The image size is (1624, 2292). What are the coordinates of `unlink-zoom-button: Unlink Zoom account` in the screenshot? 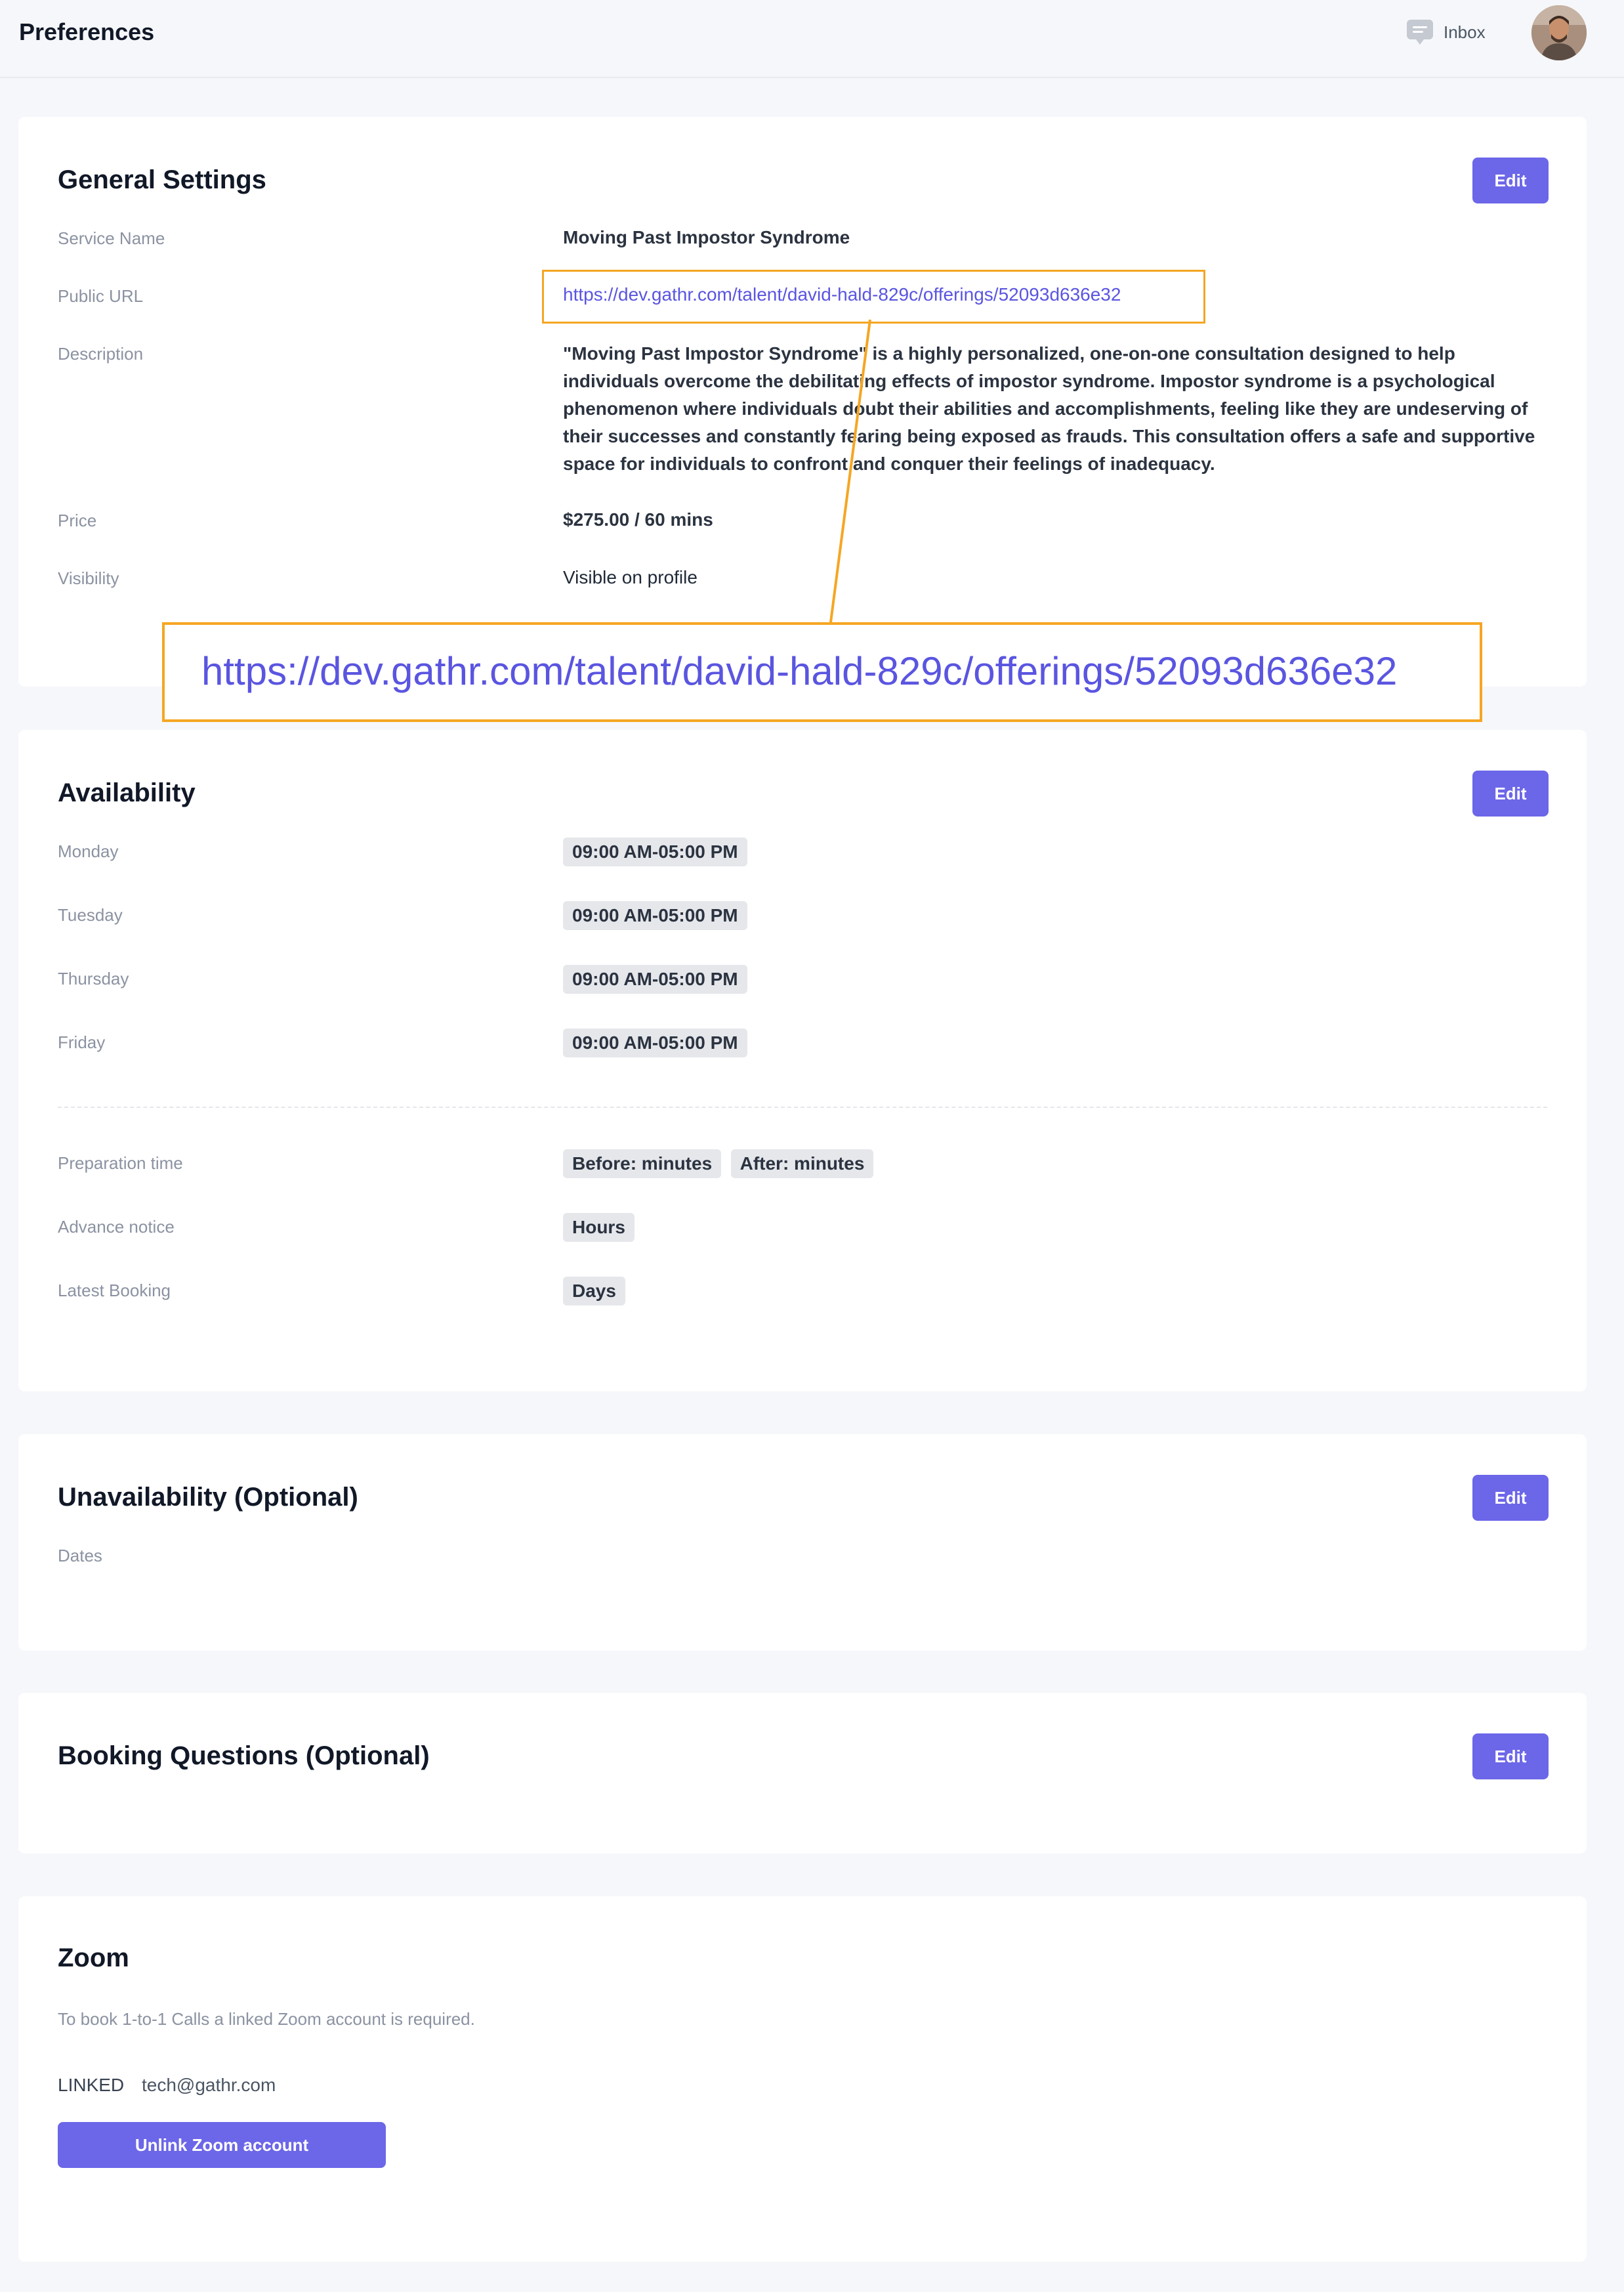 It's located at (222, 2145).